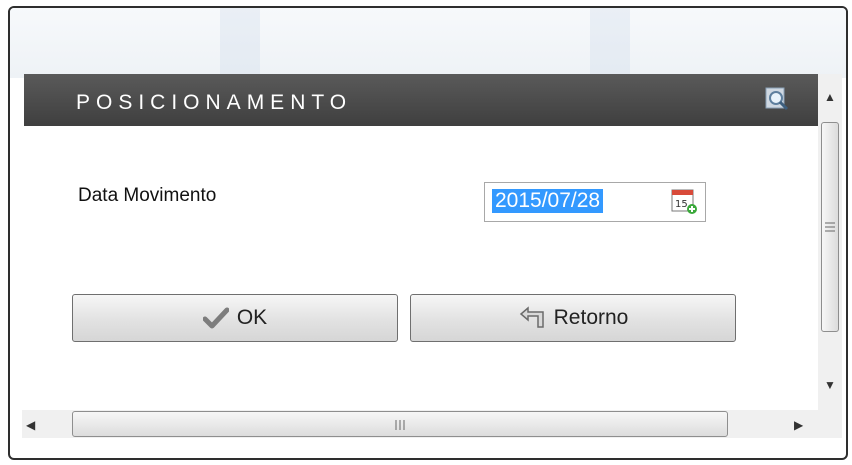 This screenshot has height=465, width=852. Describe the element at coordinates (252, 317) in the screenshot. I see `ok-button-label: OK` at that location.